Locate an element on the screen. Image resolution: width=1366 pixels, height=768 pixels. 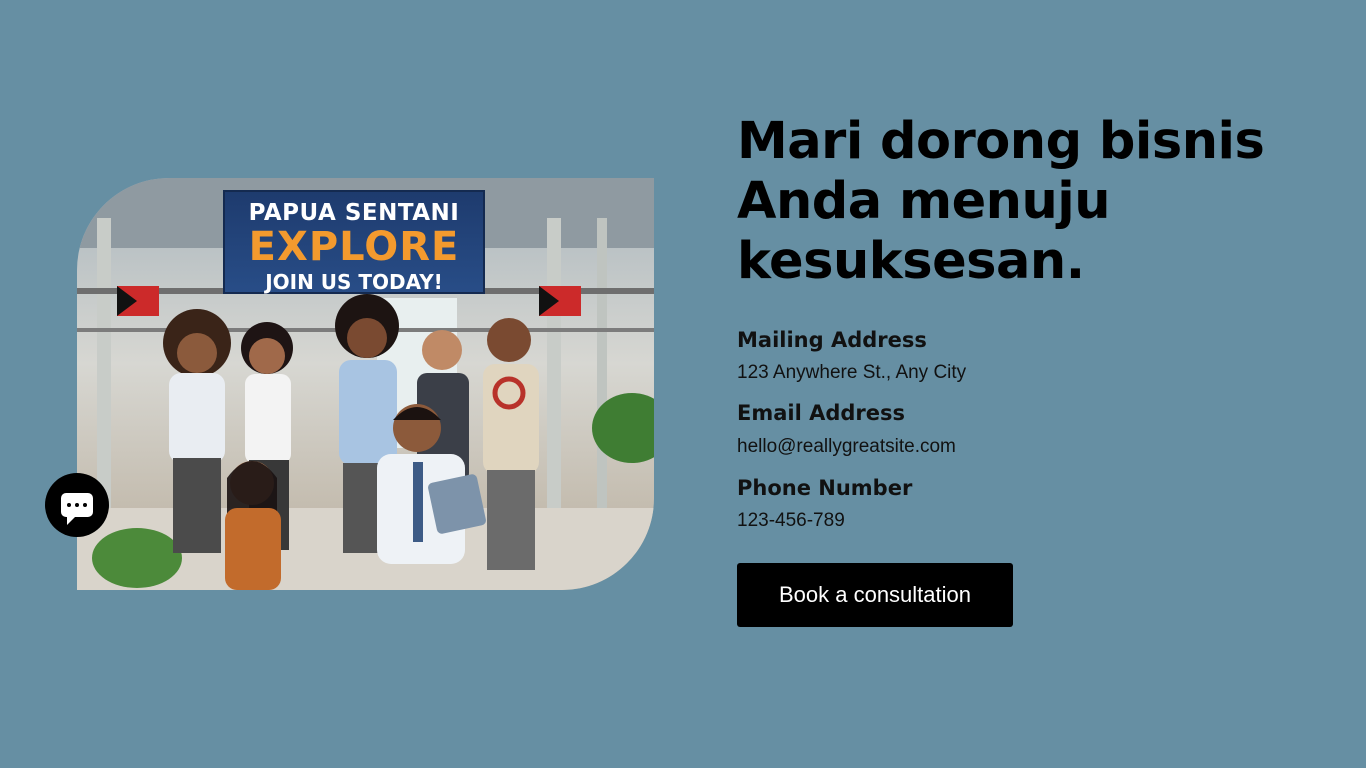
banner-line-1: PAPUA SENTANI is located at coordinates (354, 213).